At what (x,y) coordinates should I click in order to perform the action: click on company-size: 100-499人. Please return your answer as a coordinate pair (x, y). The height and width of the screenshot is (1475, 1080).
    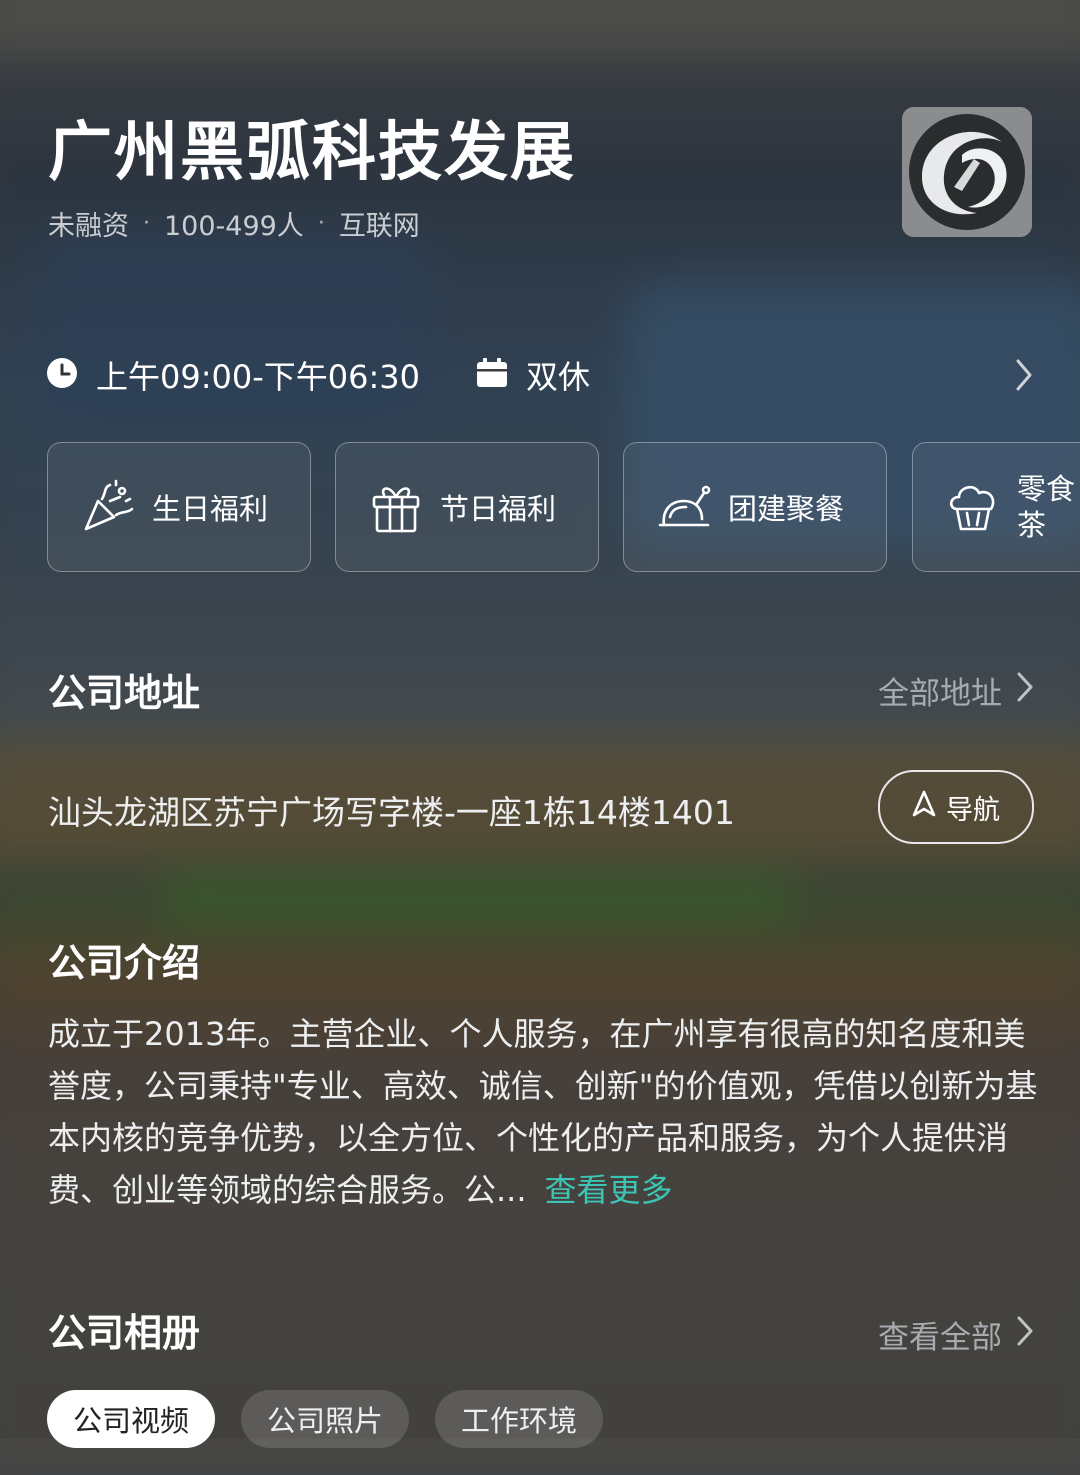
    Looking at the image, I should click on (234, 226).